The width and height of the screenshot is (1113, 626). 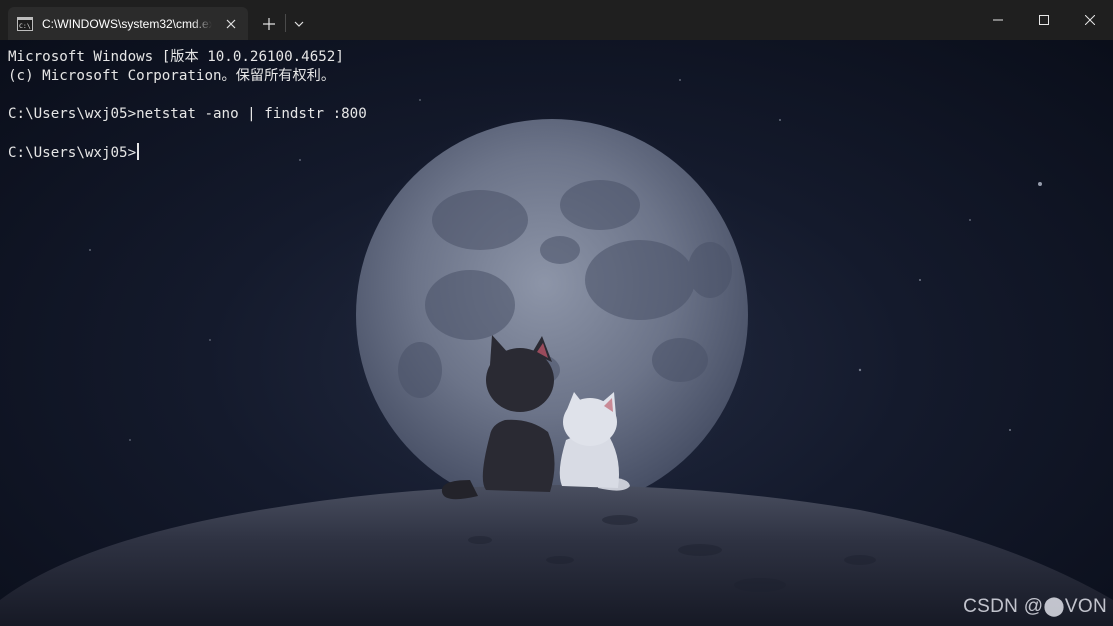 I want to click on tab-cmd: C:\ C:\WINDOWS\system32\cmd.exe, so click(x=128, y=23).